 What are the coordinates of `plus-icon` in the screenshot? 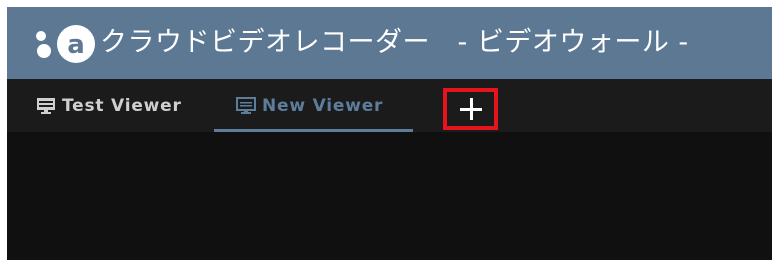 It's located at (470, 109).